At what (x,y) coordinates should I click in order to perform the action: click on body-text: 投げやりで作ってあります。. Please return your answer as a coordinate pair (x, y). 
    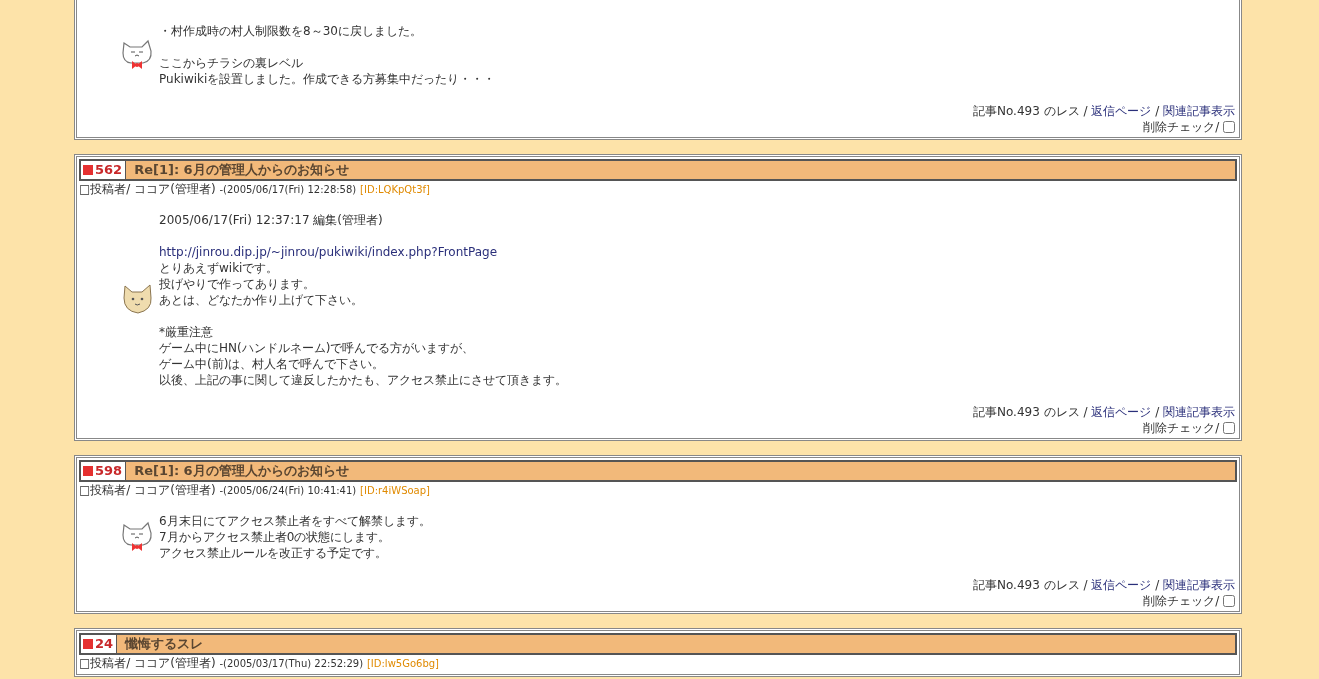
    Looking at the image, I should click on (237, 284).